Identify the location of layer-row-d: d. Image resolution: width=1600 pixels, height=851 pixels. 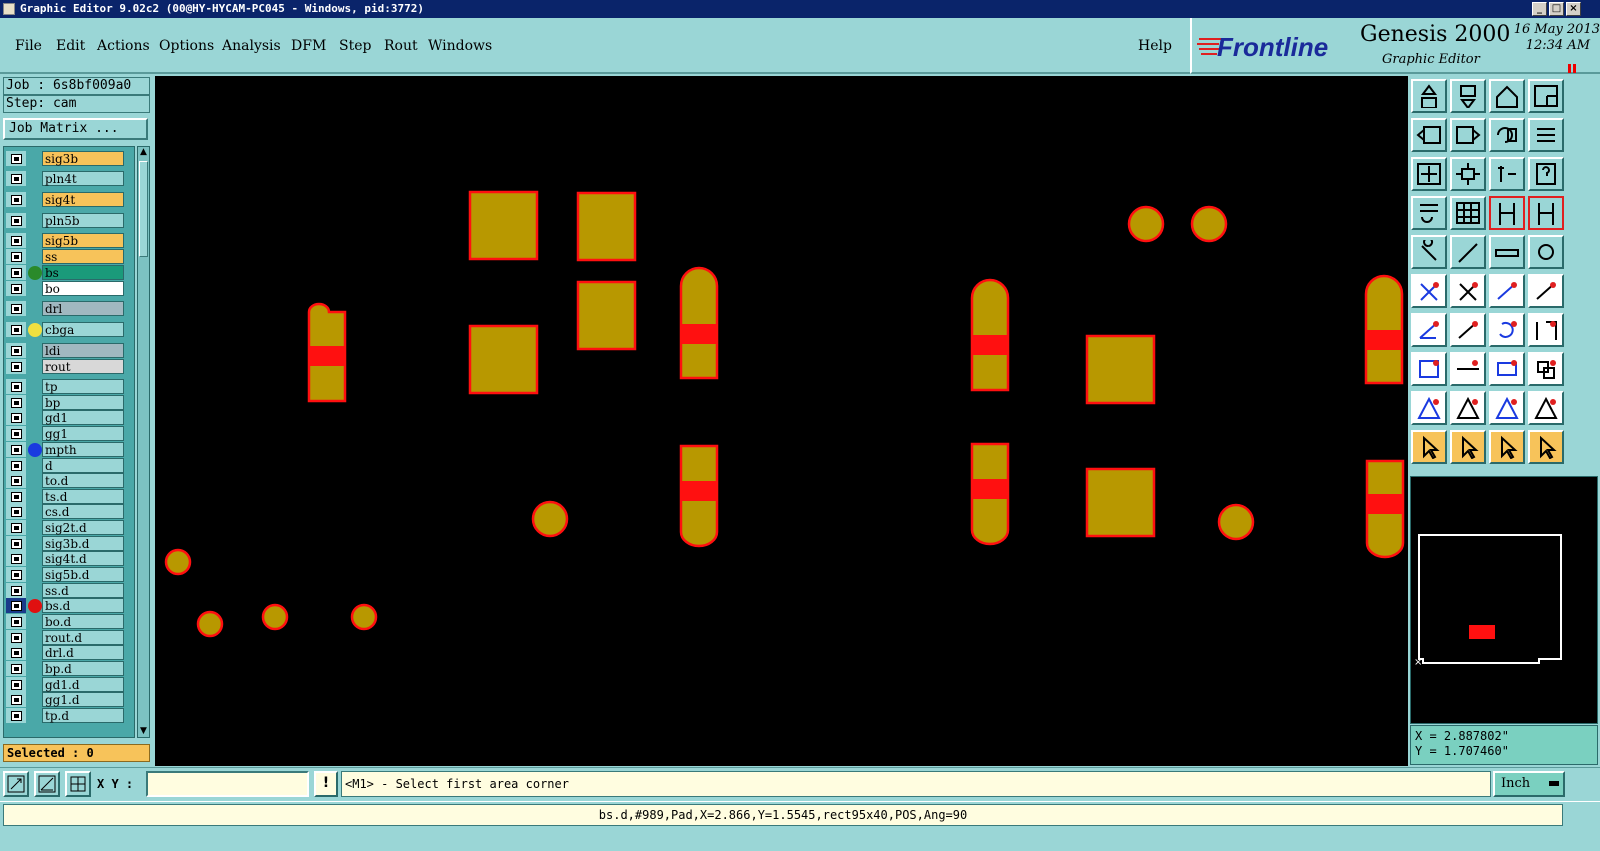
(65, 465).